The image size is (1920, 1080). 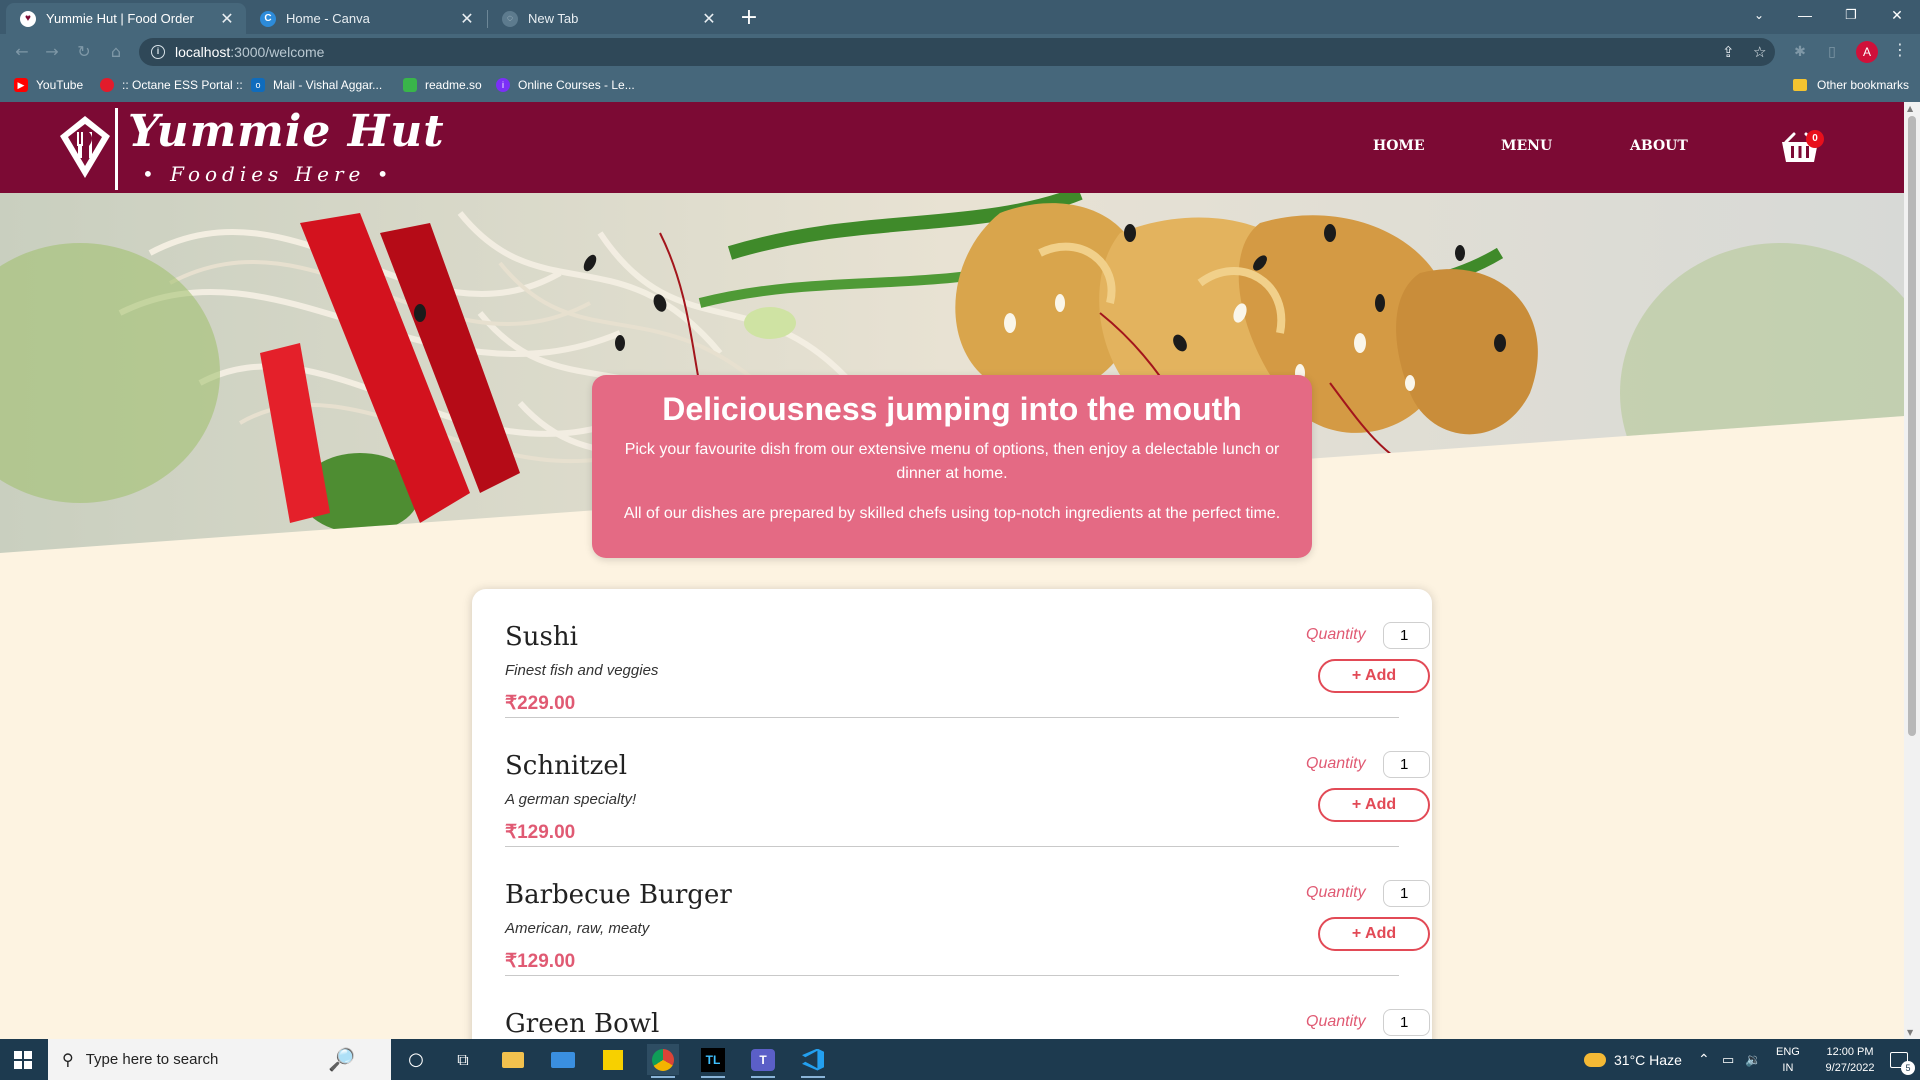 What do you see at coordinates (1910, 108) in the screenshot?
I see `scroll-up-icon: ▲` at bounding box center [1910, 108].